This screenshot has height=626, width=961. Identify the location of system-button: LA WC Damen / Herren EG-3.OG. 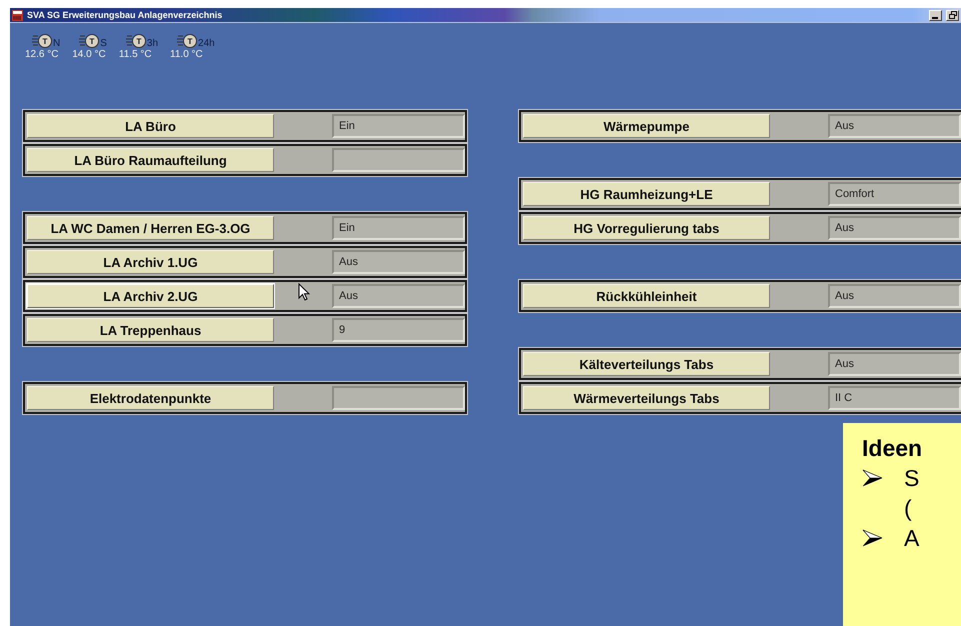
(150, 228).